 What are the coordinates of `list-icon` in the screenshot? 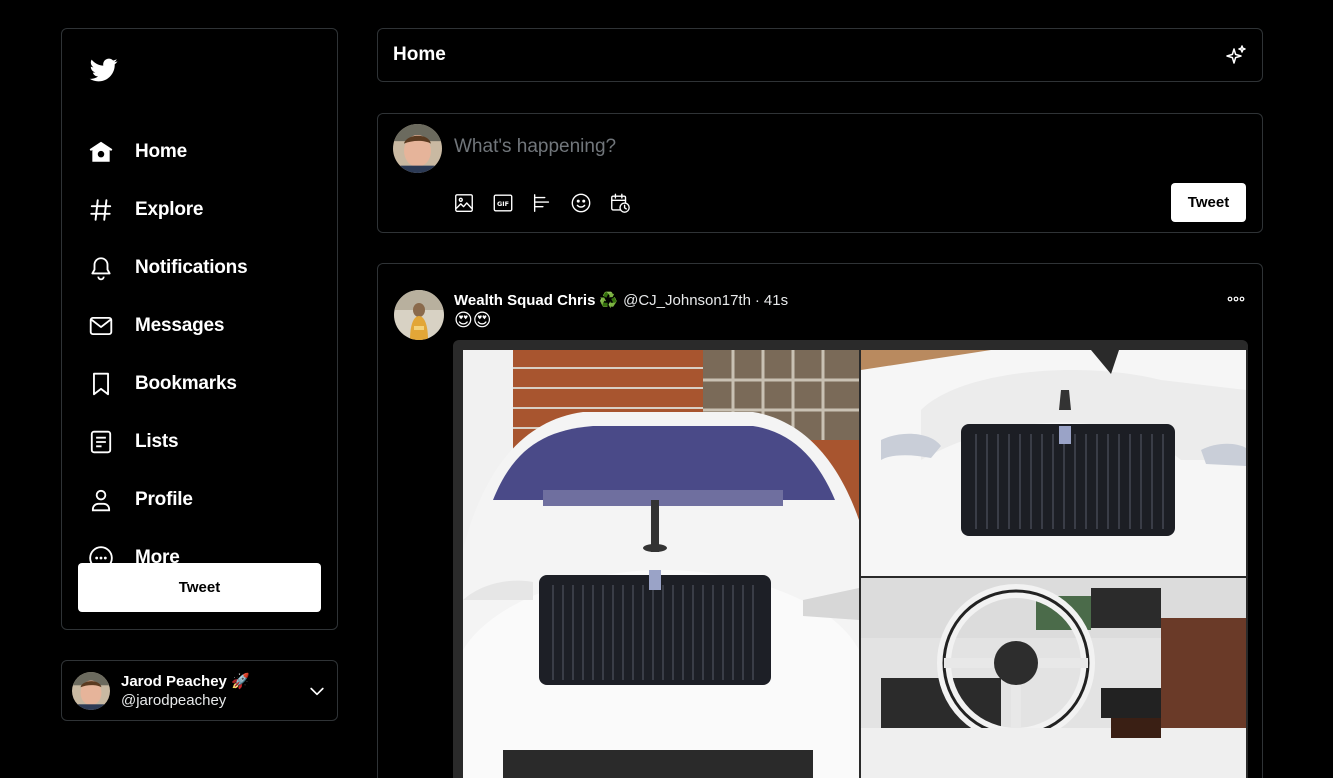 It's located at (101, 442).